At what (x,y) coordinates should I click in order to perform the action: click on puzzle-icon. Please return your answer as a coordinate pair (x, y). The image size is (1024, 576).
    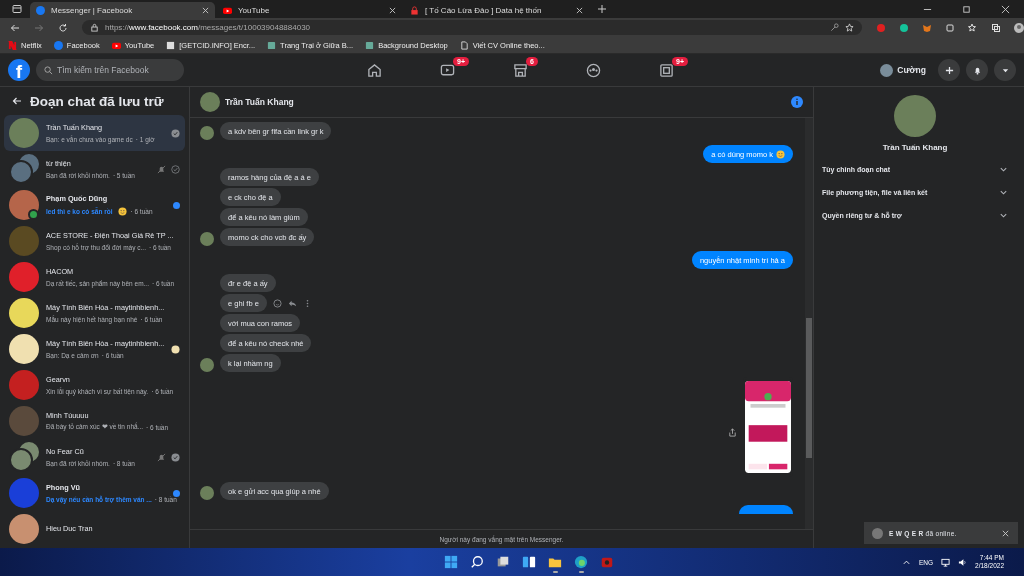
    Looking at the image, I should click on (950, 27).